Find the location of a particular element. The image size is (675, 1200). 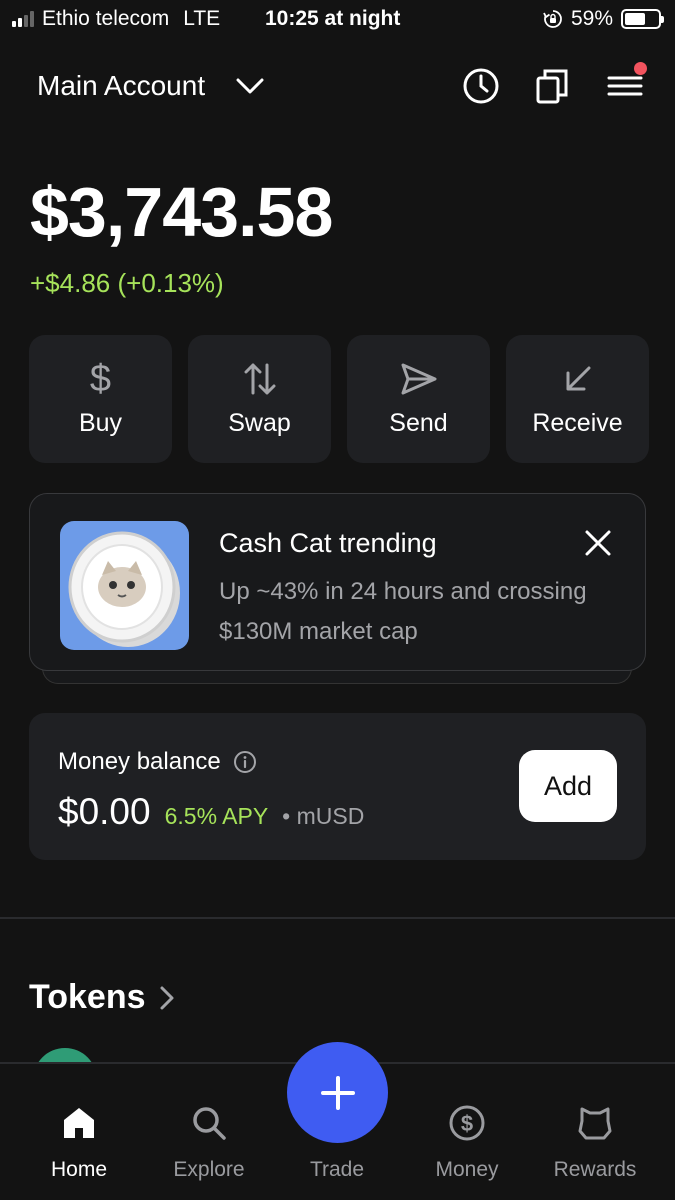

swap-label: Swap is located at coordinates (259, 423).